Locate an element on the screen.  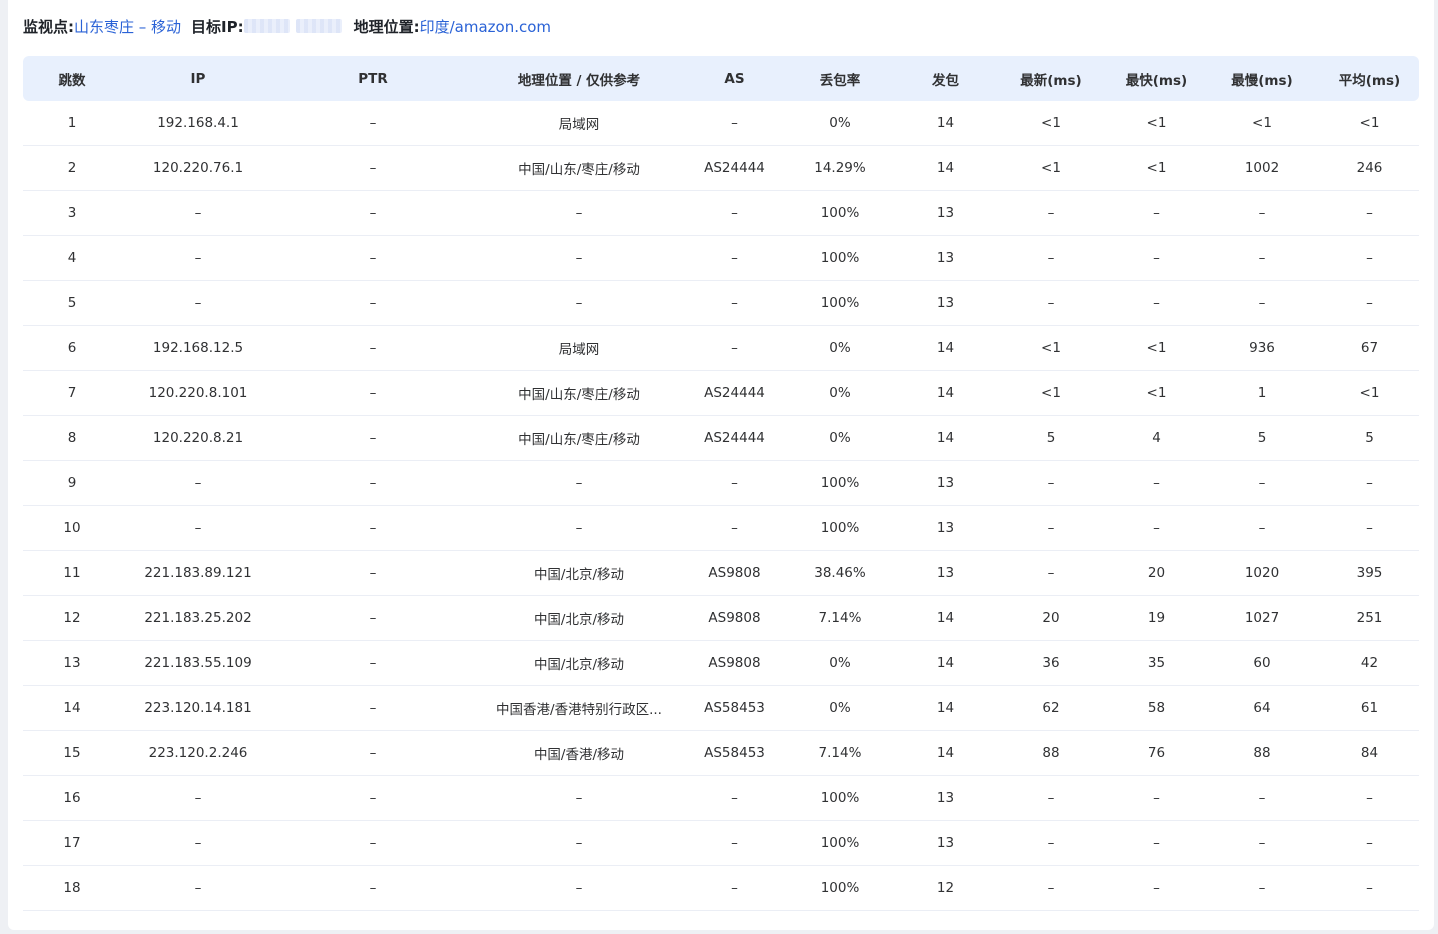
table-row: 18– – – –100% 12– – – – is located at coordinates (721, 888).